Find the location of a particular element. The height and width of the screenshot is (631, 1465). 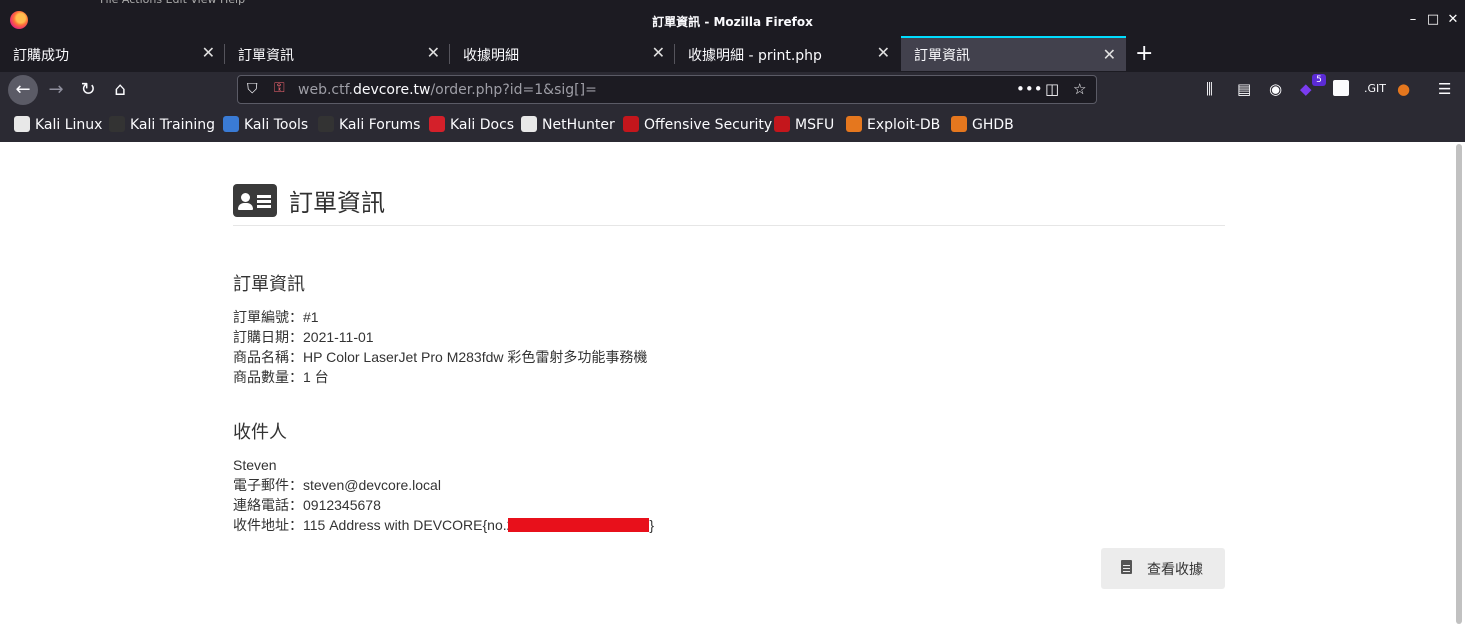

order-number: 訂單編號：#1 is located at coordinates (276, 317).